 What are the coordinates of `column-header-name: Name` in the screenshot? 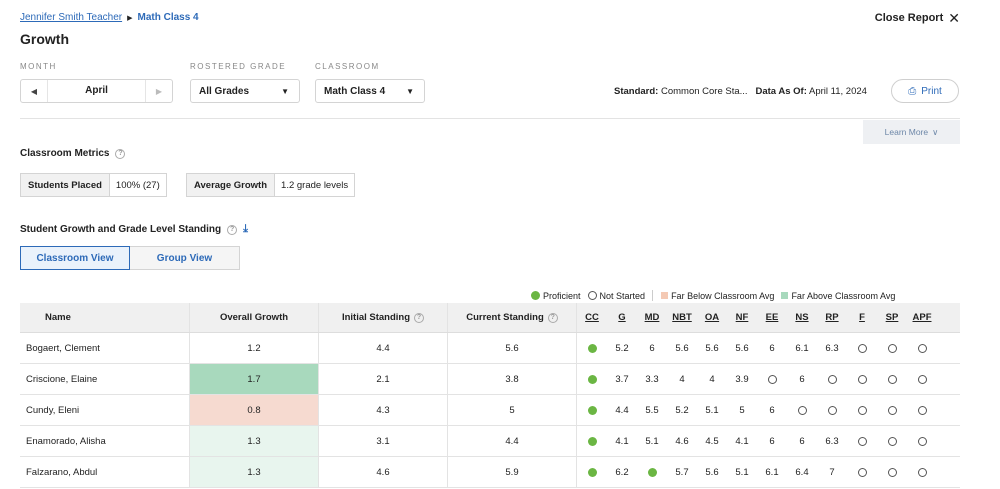 It's located at (105, 317).